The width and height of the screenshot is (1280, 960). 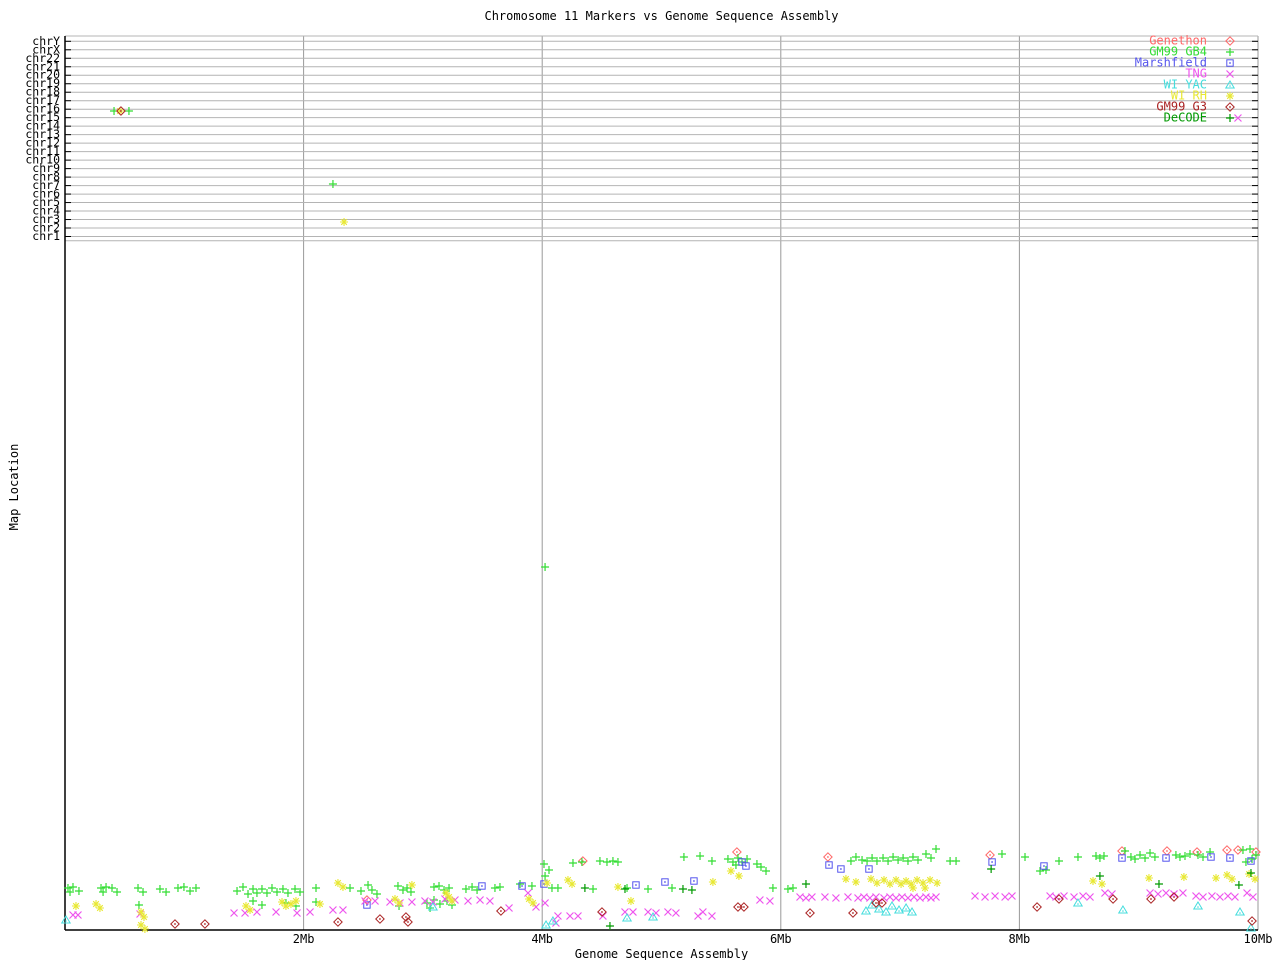 I want to click on x-tick-label: 10Mb, so click(x=1258, y=939).